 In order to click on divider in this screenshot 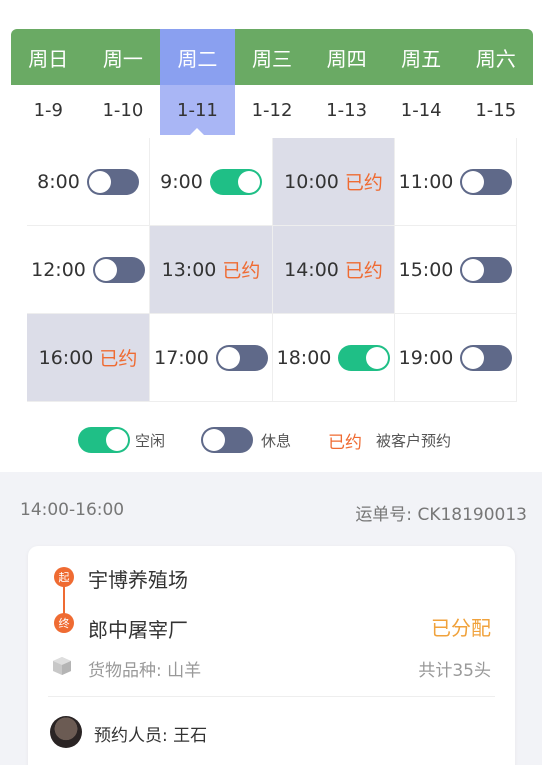, I will do `click(271, 696)`.